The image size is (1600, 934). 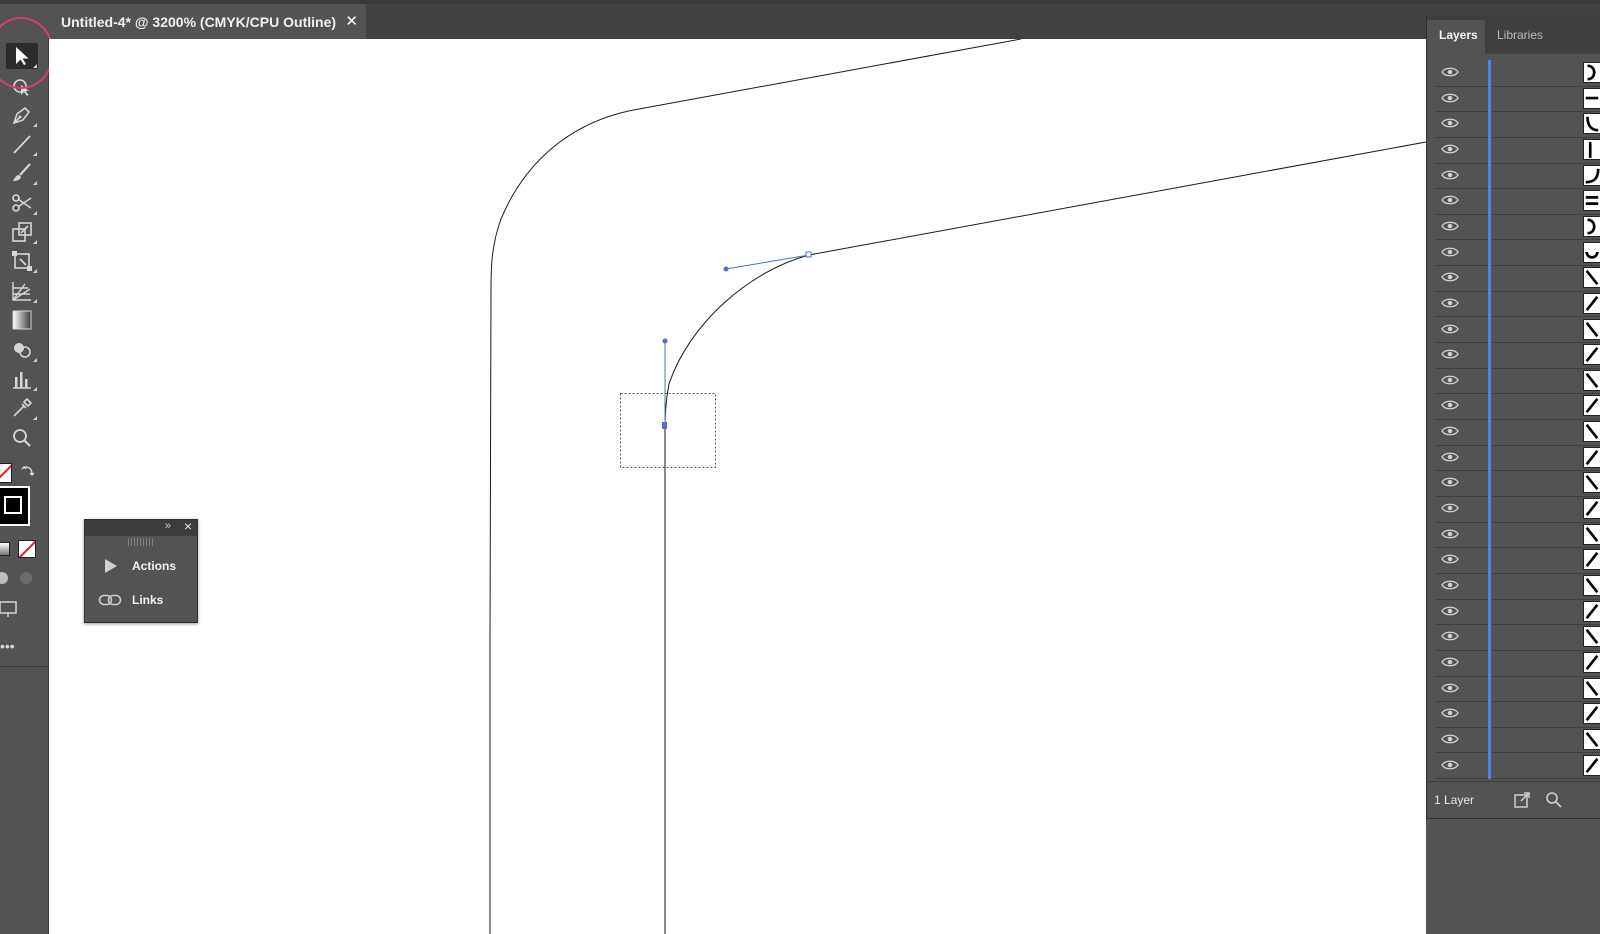 What do you see at coordinates (22, 115) in the screenshot?
I see `pen-tool` at bounding box center [22, 115].